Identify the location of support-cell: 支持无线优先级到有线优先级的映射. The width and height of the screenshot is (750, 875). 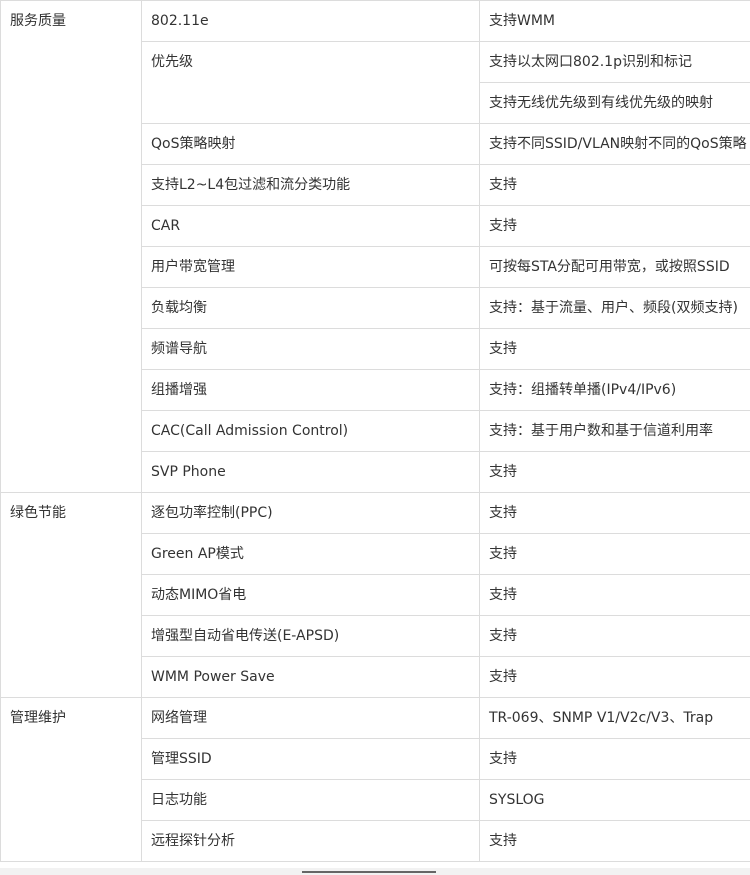
(614, 103).